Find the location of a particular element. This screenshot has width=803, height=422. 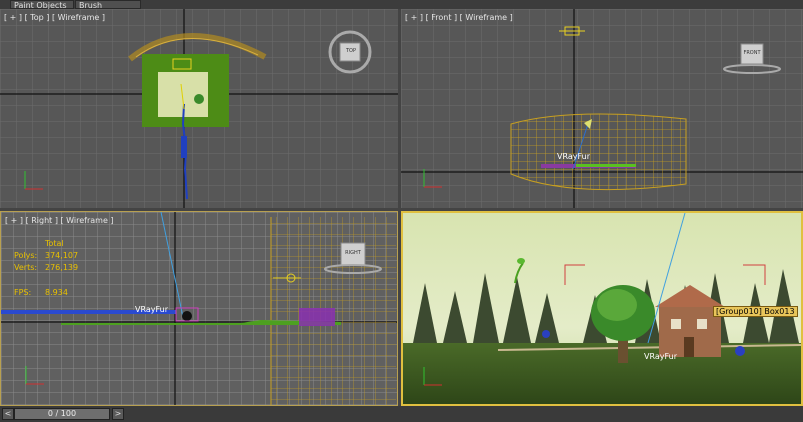

object-tooltip: [Group010] Box013 is located at coordinates (755, 311).